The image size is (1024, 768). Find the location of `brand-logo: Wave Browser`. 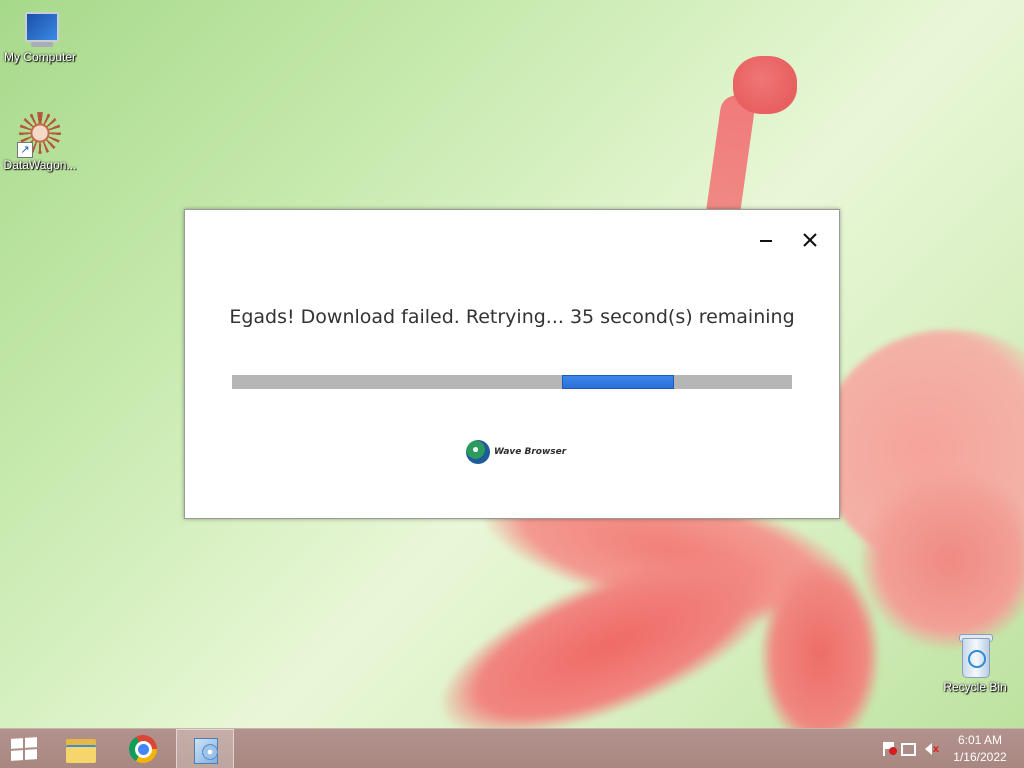

brand-logo: Wave Browser is located at coordinates (516, 452).